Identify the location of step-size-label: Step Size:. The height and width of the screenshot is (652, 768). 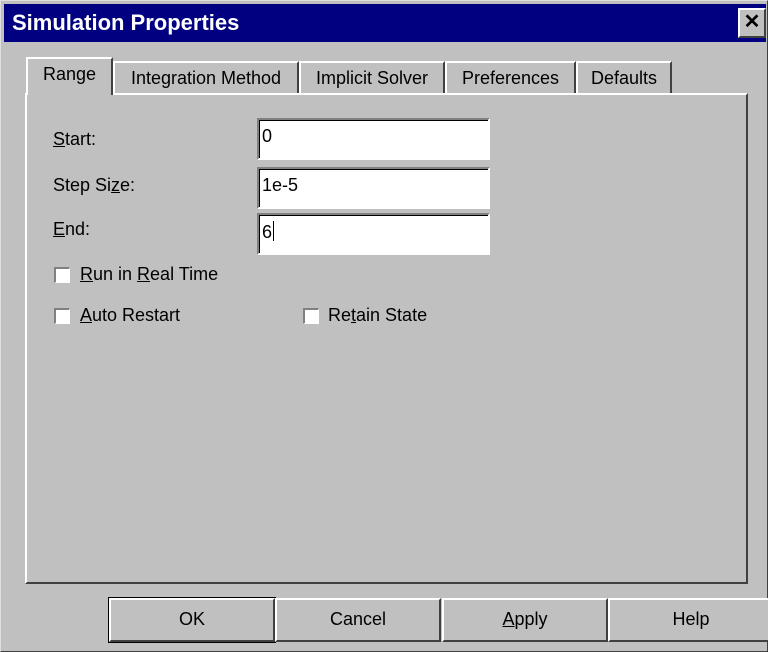
(94, 185).